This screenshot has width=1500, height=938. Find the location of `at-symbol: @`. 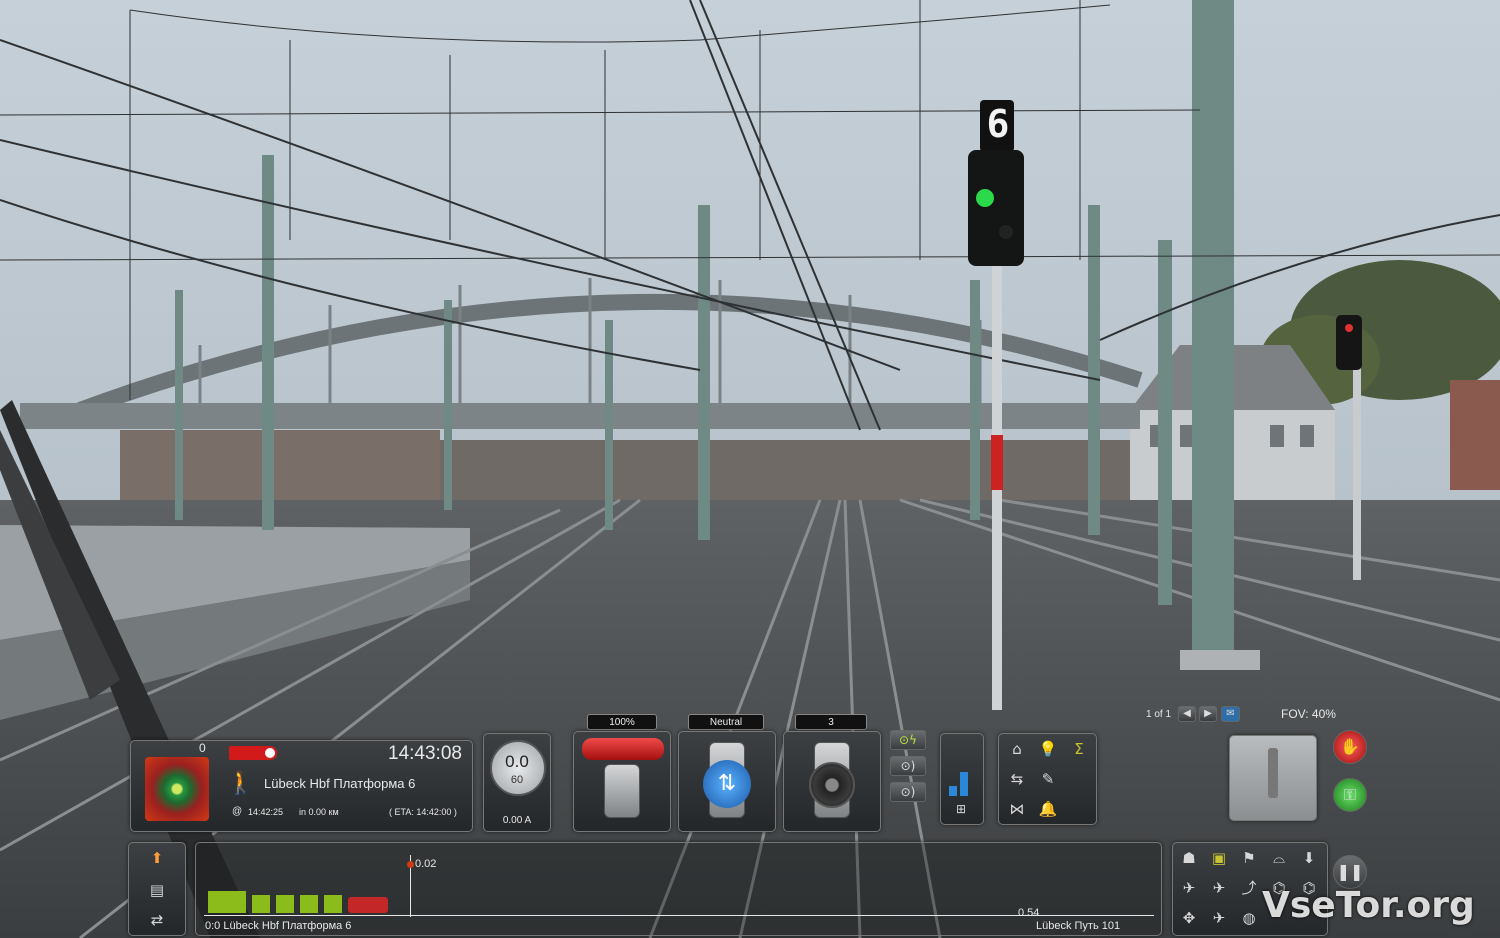

at-symbol: @ is located at coordinates (237, 811).